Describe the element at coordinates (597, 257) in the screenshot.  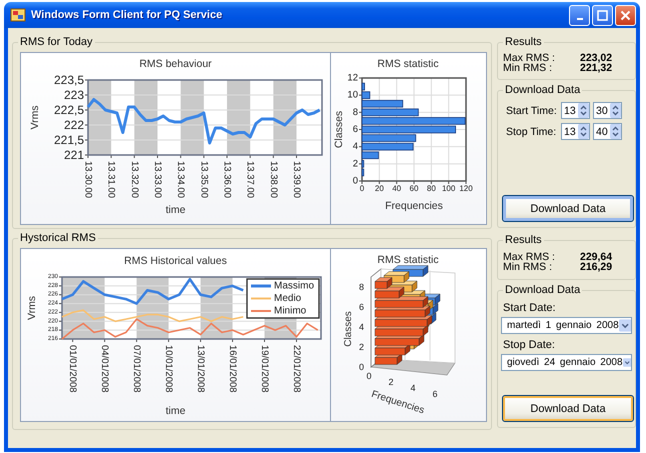
I see `result-value: 229,64` at that location.